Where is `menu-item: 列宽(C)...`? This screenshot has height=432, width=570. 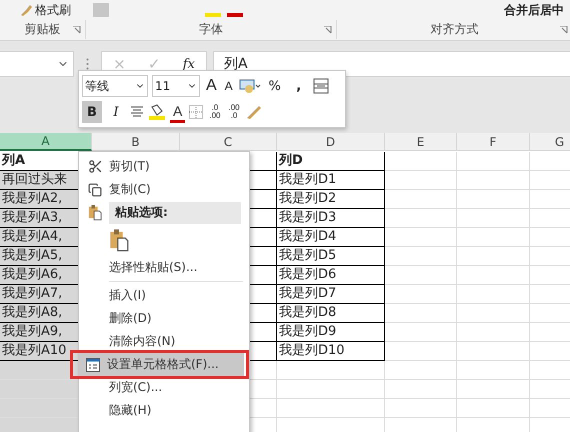 menu-item: 列宽(C)... is located at coordinates (164, 387).